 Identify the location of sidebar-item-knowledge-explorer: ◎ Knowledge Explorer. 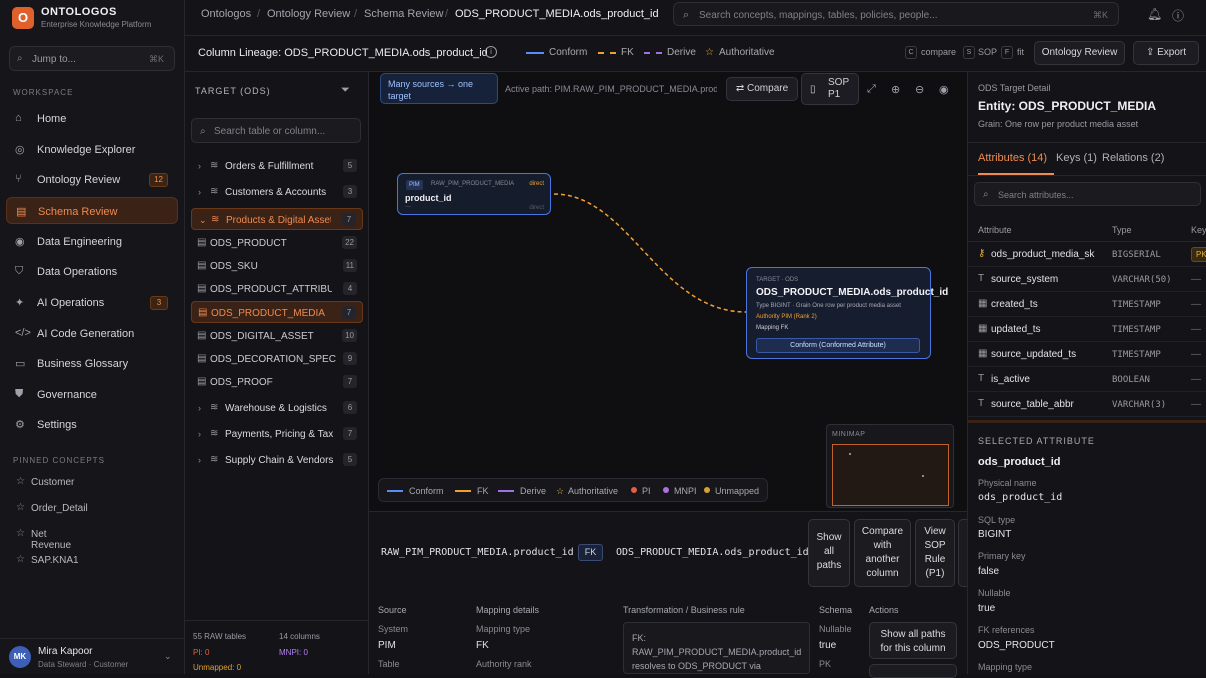
(92, 149).